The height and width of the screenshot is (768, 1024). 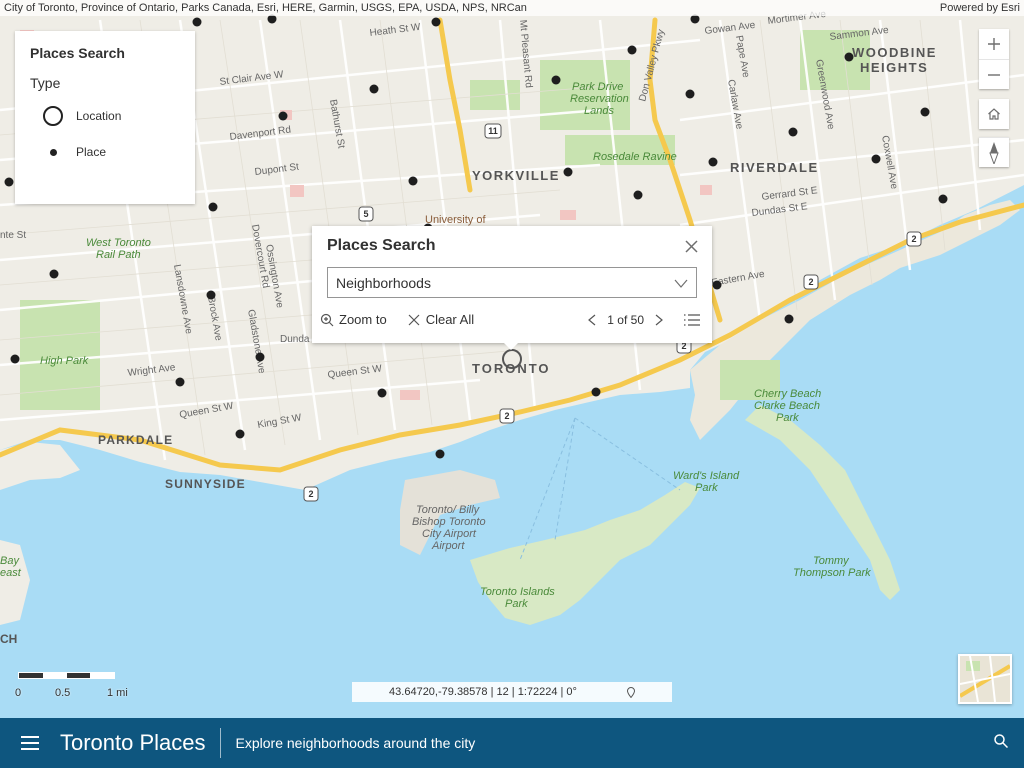 I want to click on label-airport-2: Bishop Toronto, so click(x=449, y=522).